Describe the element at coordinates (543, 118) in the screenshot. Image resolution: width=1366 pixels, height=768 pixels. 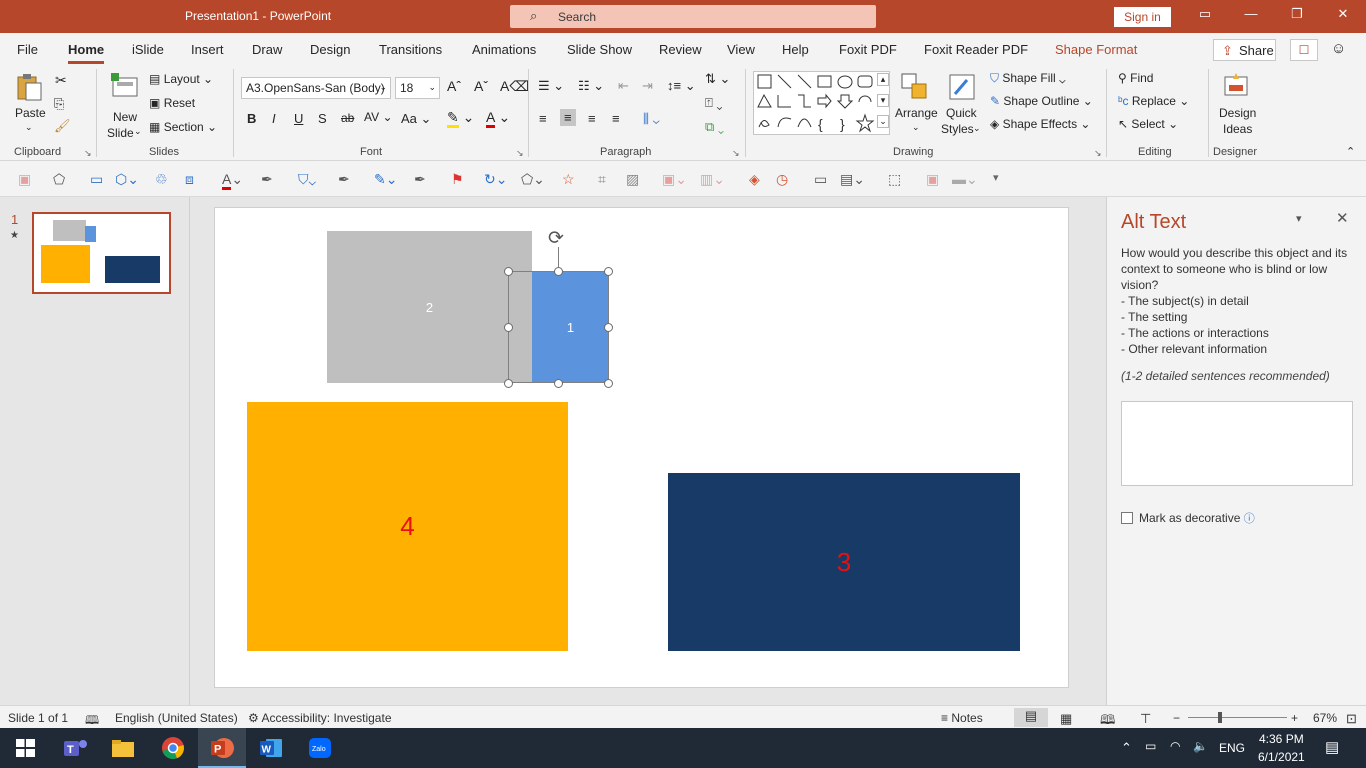
I see `align-left-icon: ≡` at that location.